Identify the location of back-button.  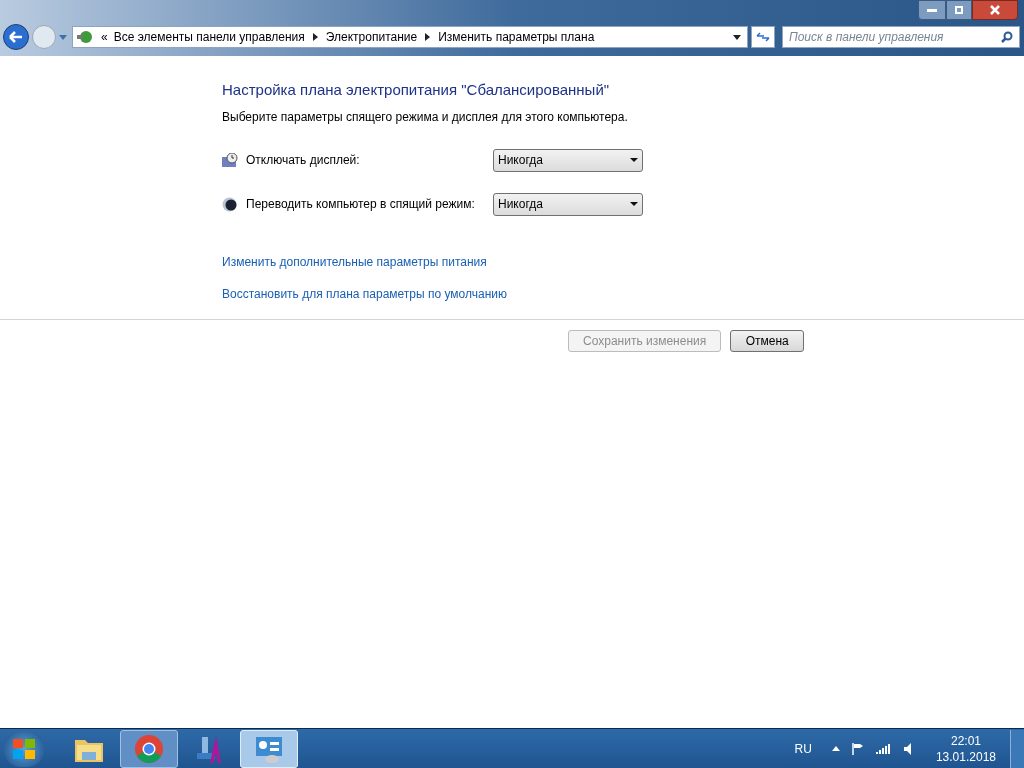
(16, 37).